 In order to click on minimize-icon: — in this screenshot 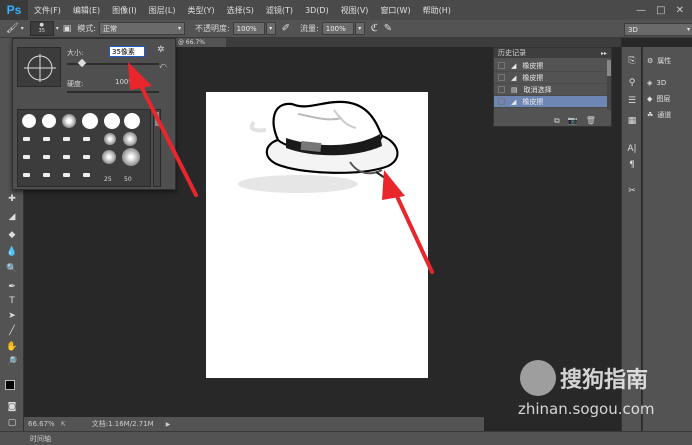, I will do `click(641, 10)`.